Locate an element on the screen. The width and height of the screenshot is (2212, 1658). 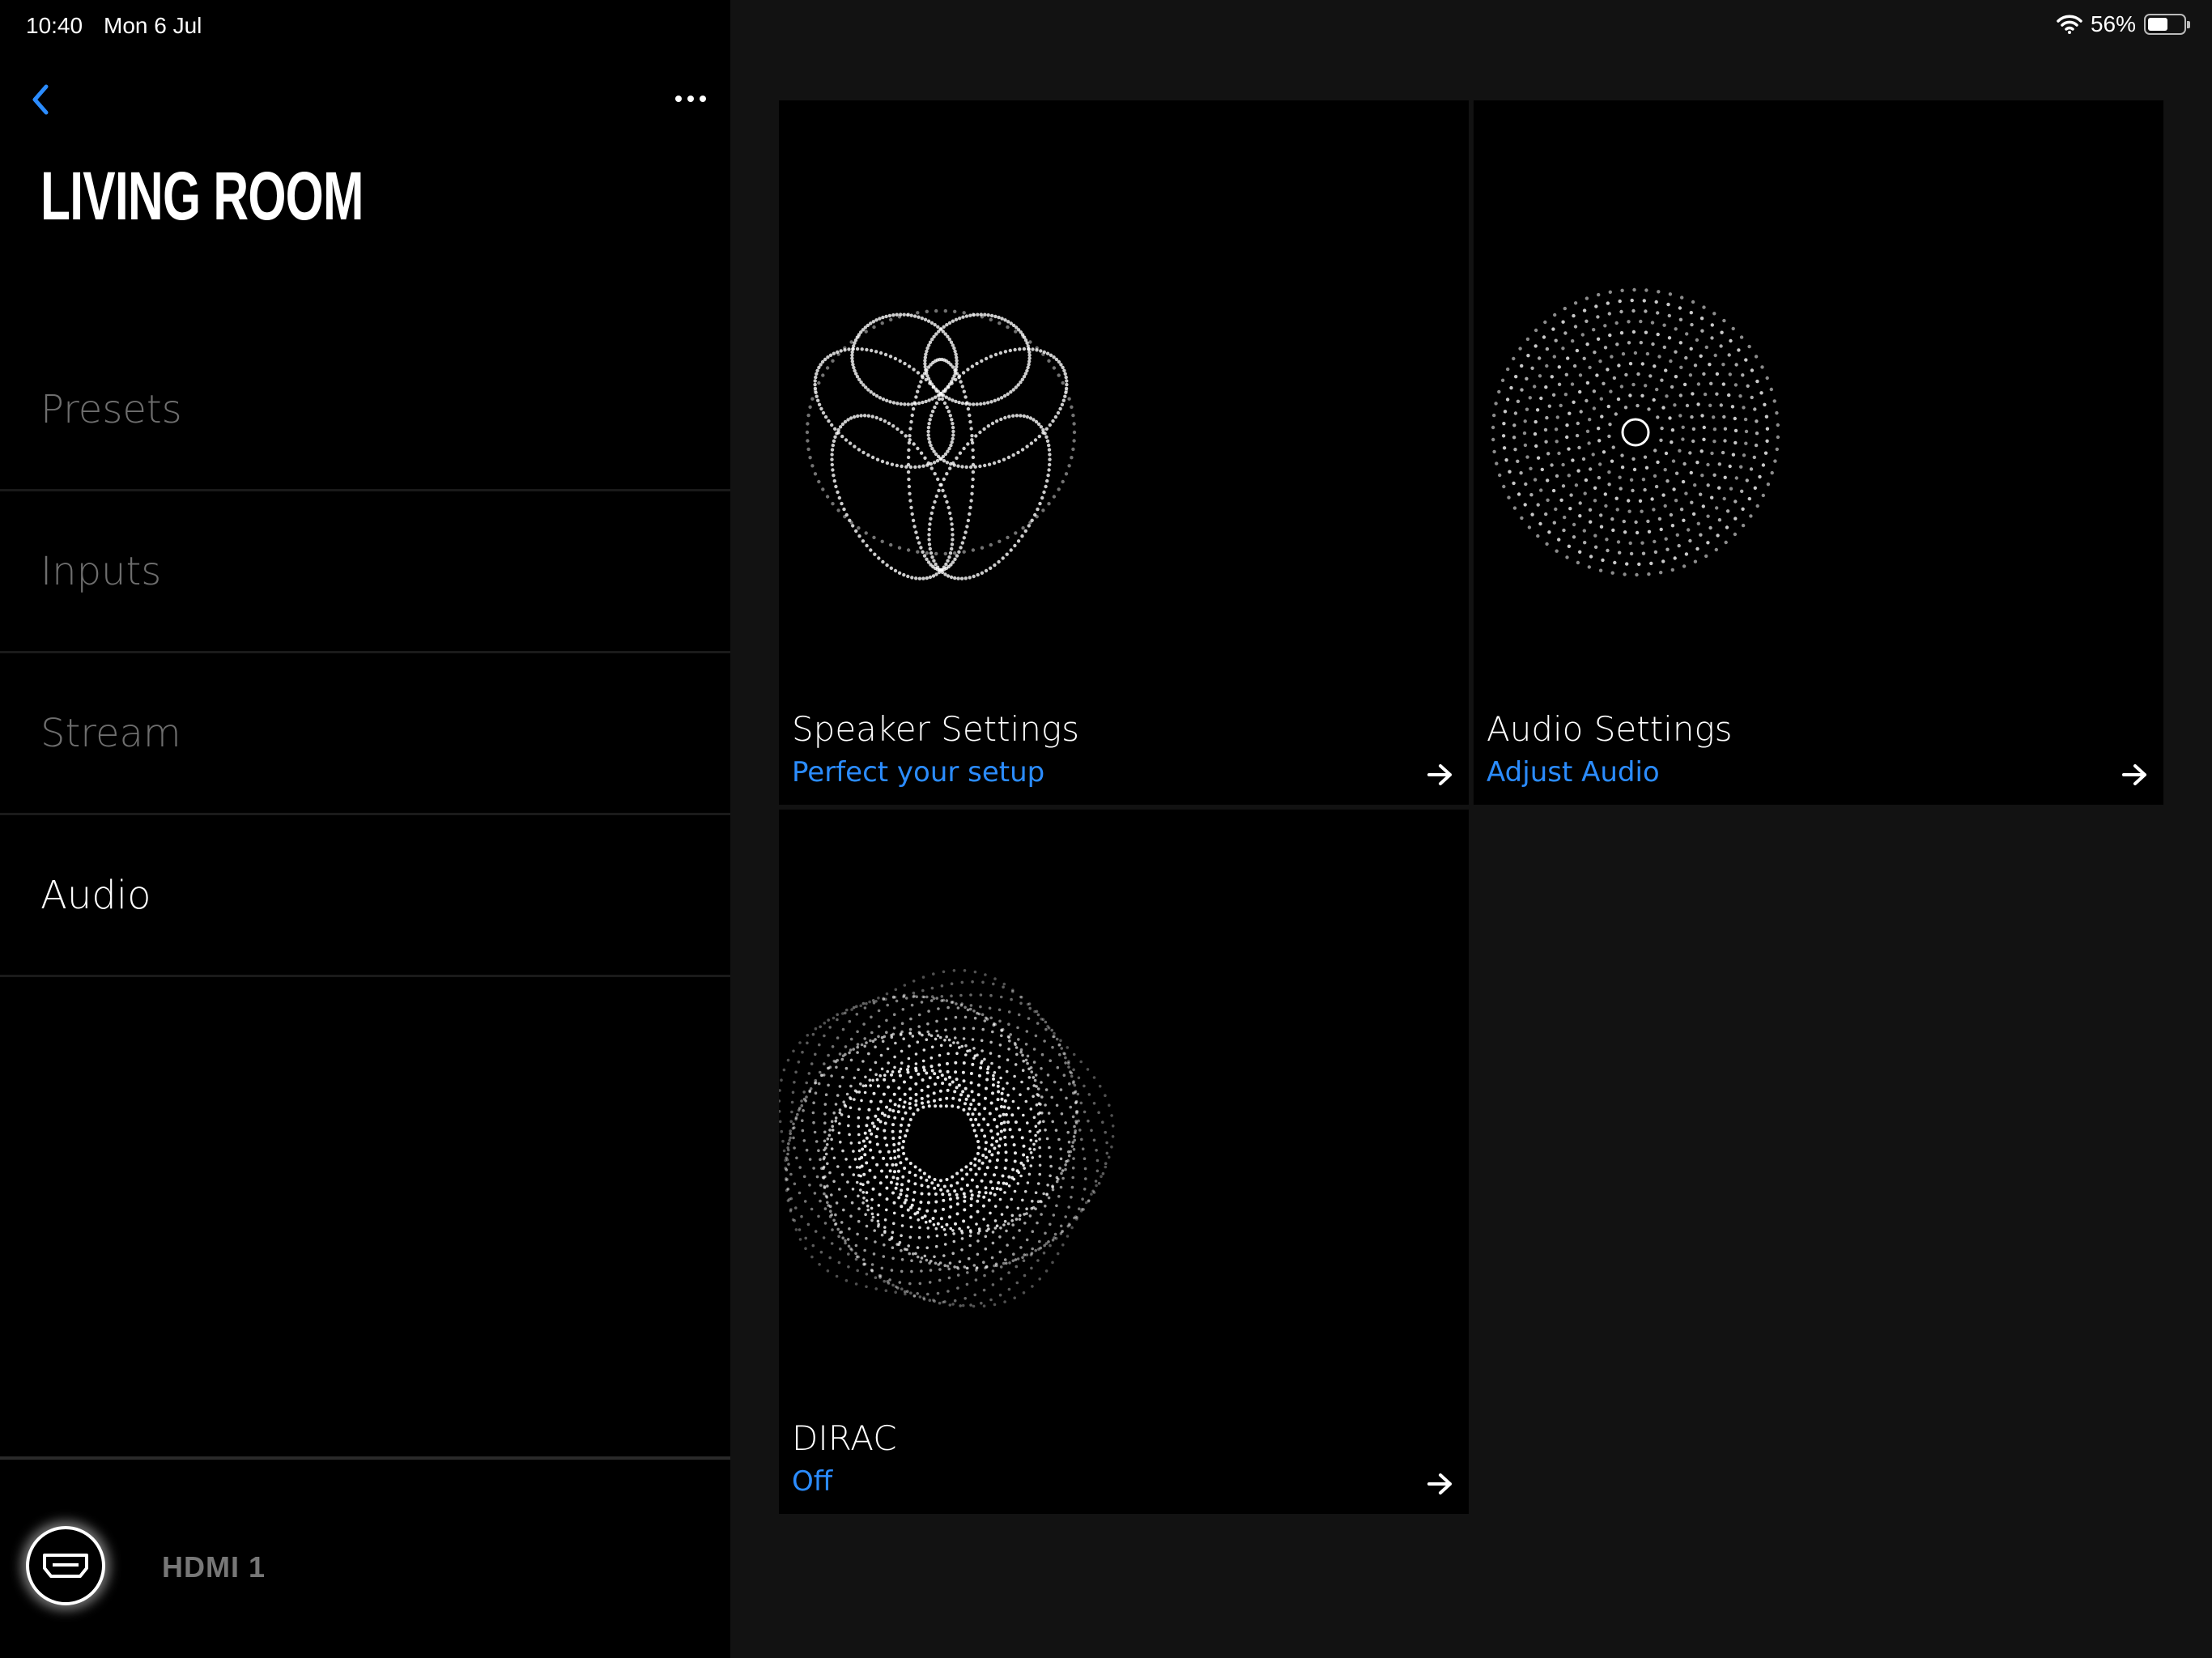
chevron-left-icon is located at coordinates (41, 99).